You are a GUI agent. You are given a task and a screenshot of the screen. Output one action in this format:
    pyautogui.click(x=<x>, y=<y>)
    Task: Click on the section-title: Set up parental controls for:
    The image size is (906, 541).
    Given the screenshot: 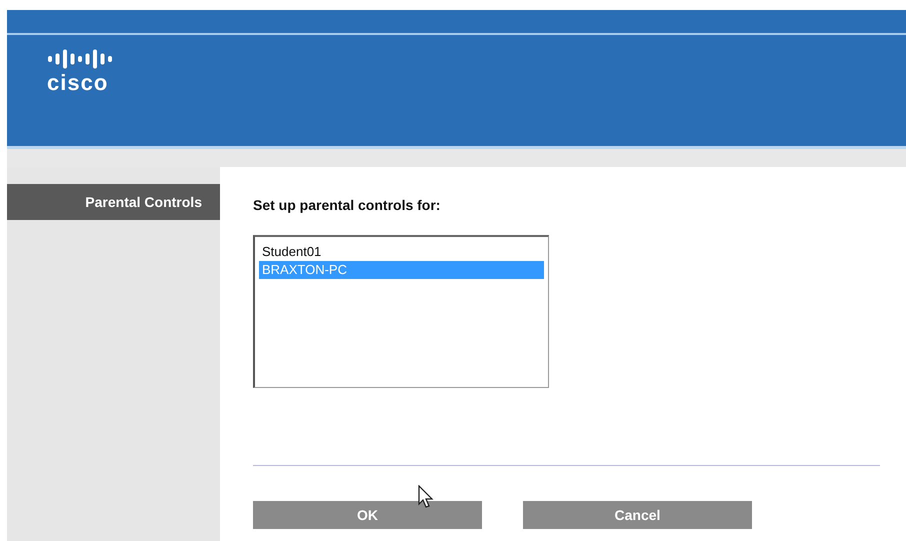 What is the action you would take?
    pyautogui.click(x=347, y=205)
    